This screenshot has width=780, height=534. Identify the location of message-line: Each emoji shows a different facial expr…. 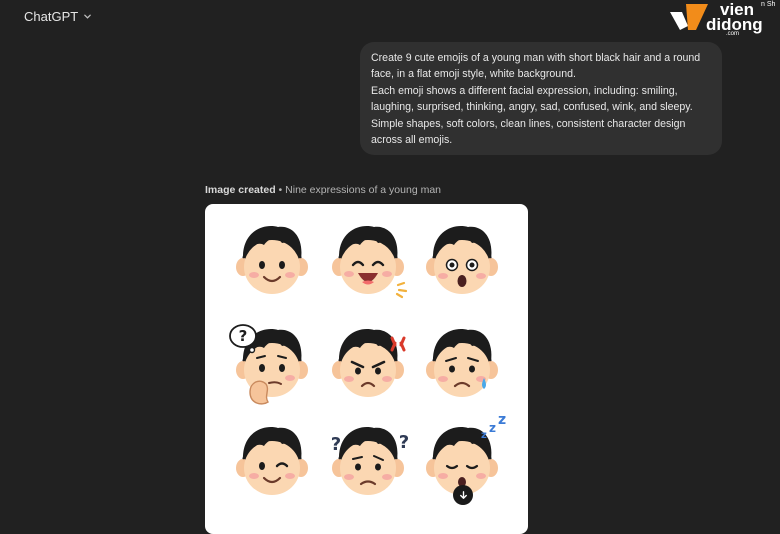
(524, 90).